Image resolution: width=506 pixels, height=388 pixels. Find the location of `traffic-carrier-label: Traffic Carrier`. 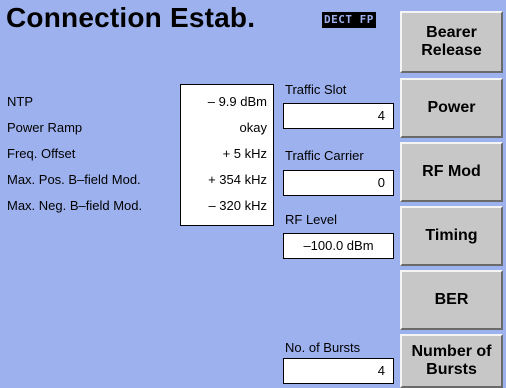

traffic-carrier-label: Traffic Carrier is located at coordinates (324, 155).